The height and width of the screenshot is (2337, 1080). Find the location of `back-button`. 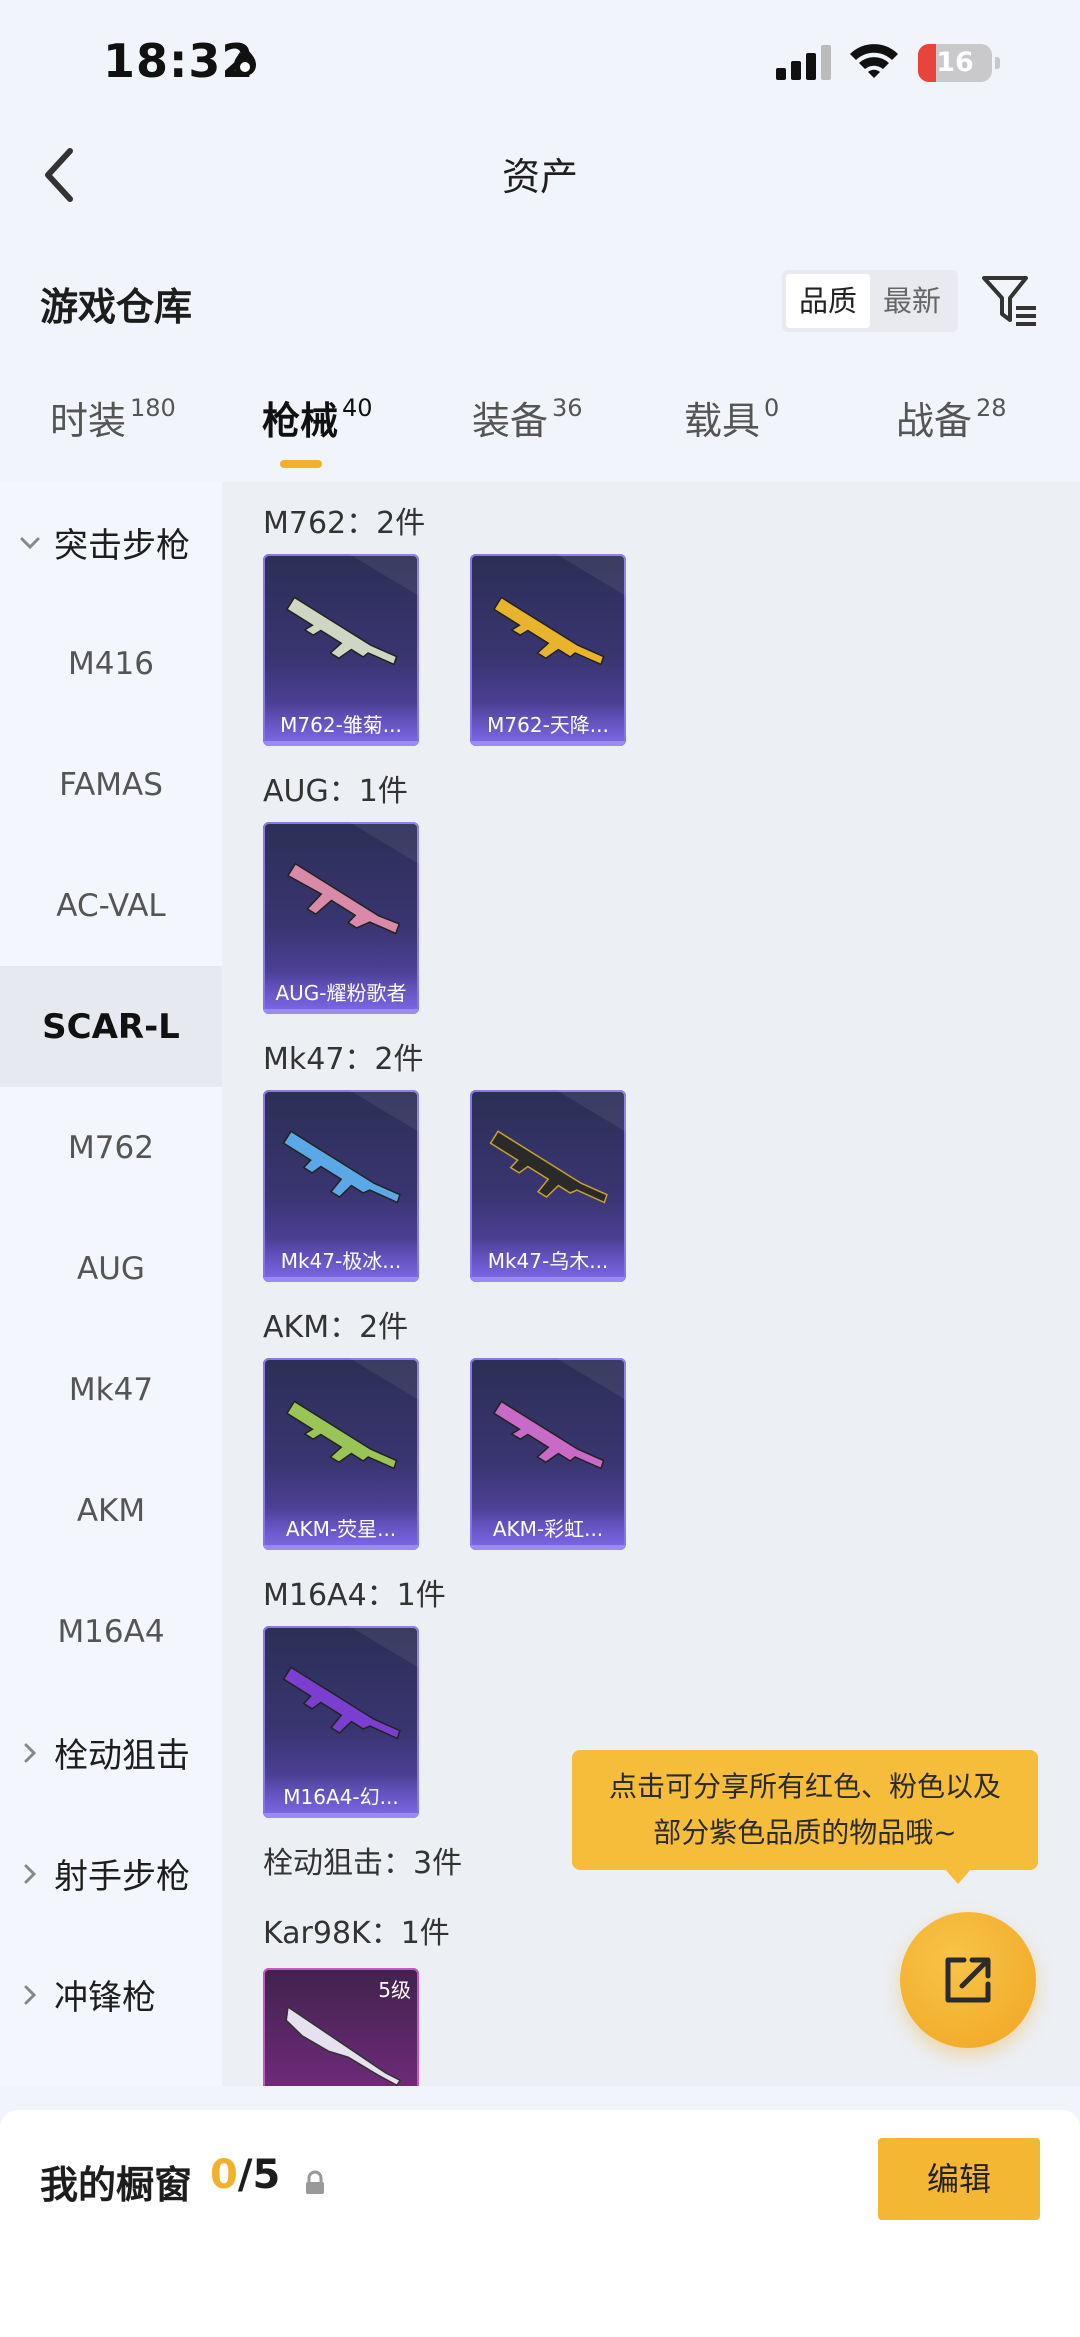

back-button is located at coordinates (58, 175).